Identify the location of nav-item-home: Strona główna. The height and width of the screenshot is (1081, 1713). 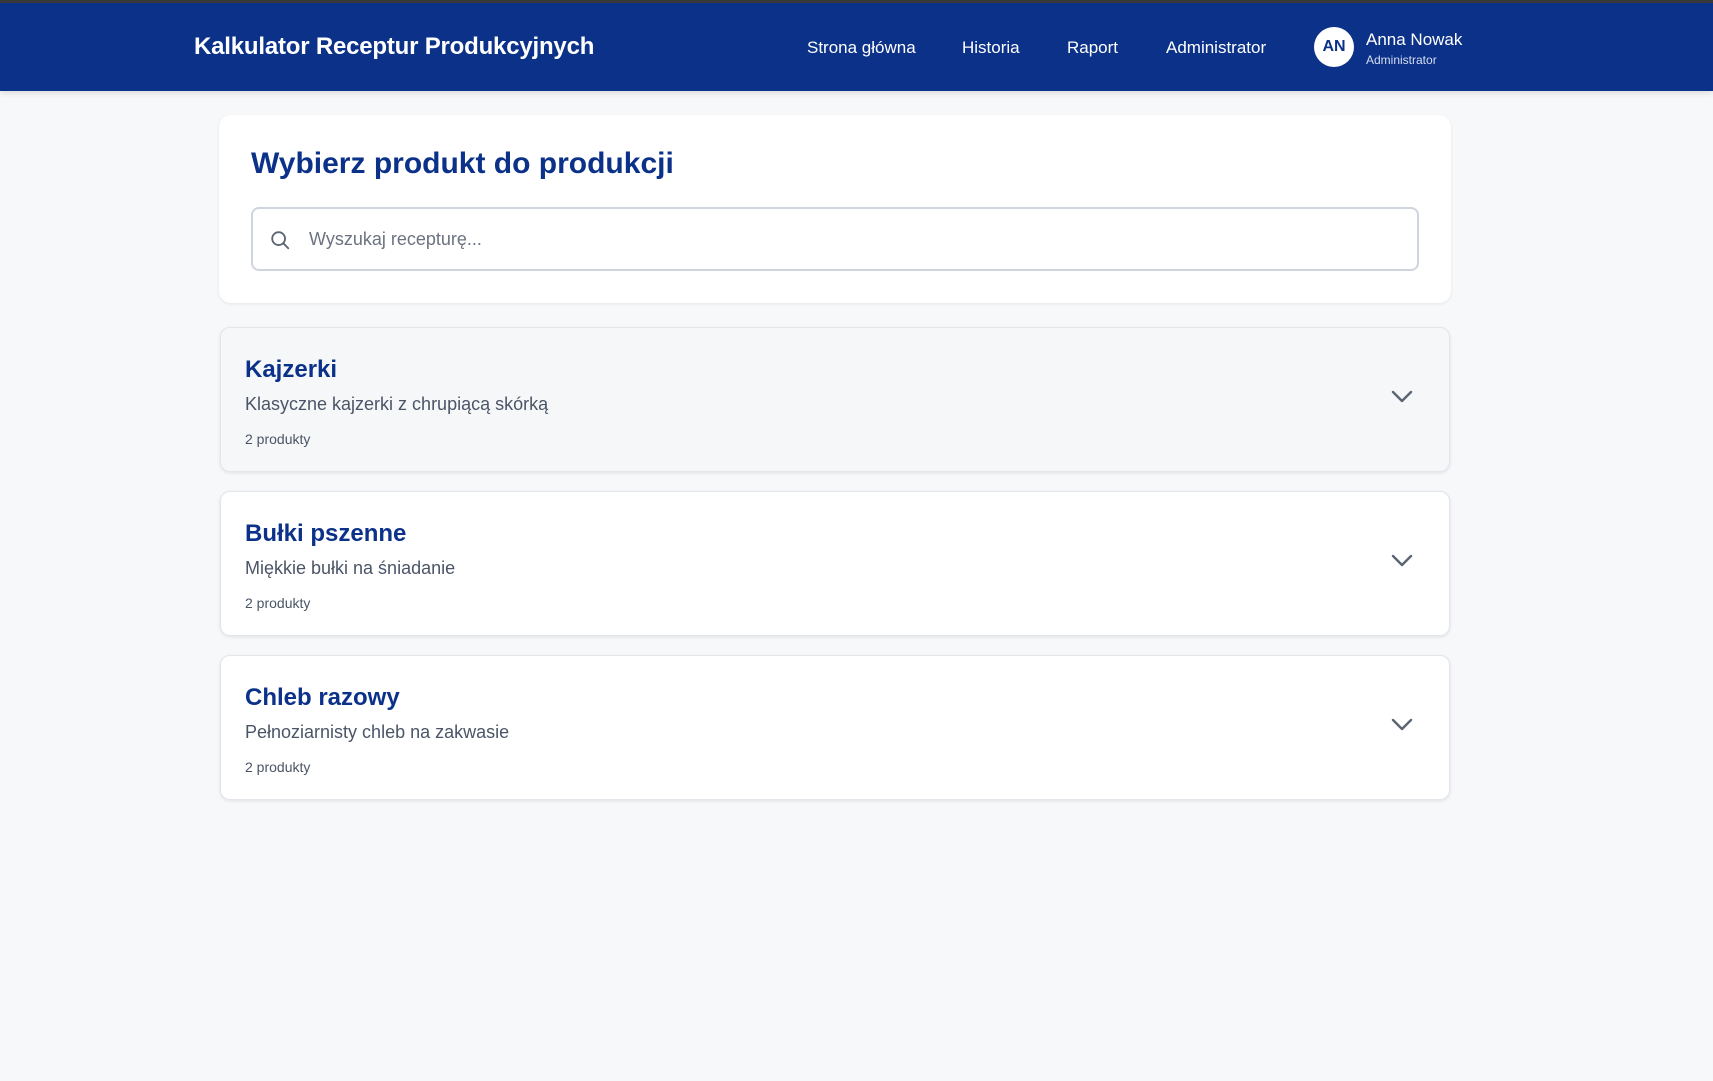
(861, 48).